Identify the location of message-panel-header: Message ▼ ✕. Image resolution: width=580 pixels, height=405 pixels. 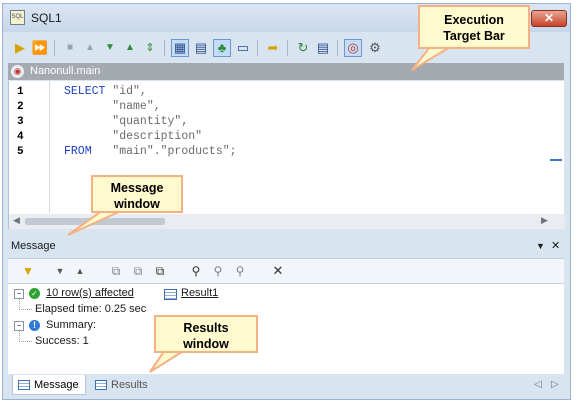
(286, 246).